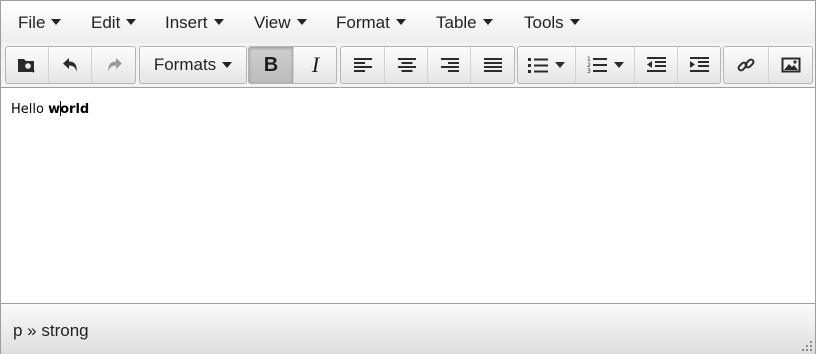 The image size is (816, 354). I want to click on undo-button, so click(70, 65).